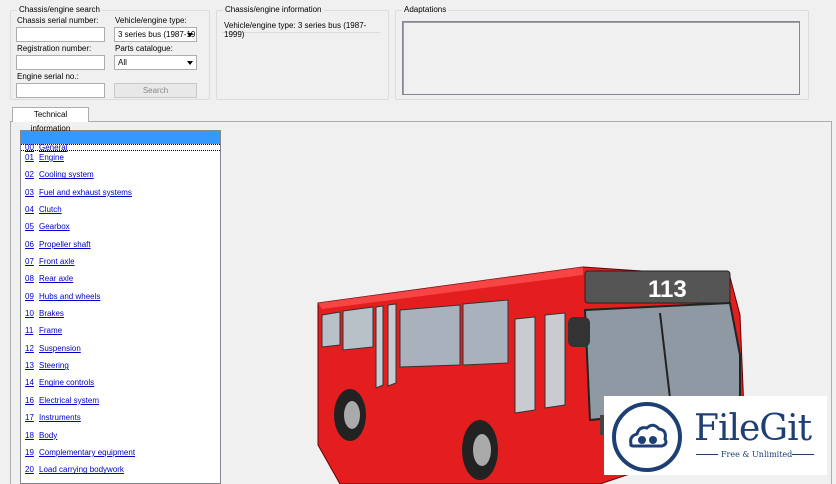  I want to click on list-item: 18 Body, so click(120, 437).